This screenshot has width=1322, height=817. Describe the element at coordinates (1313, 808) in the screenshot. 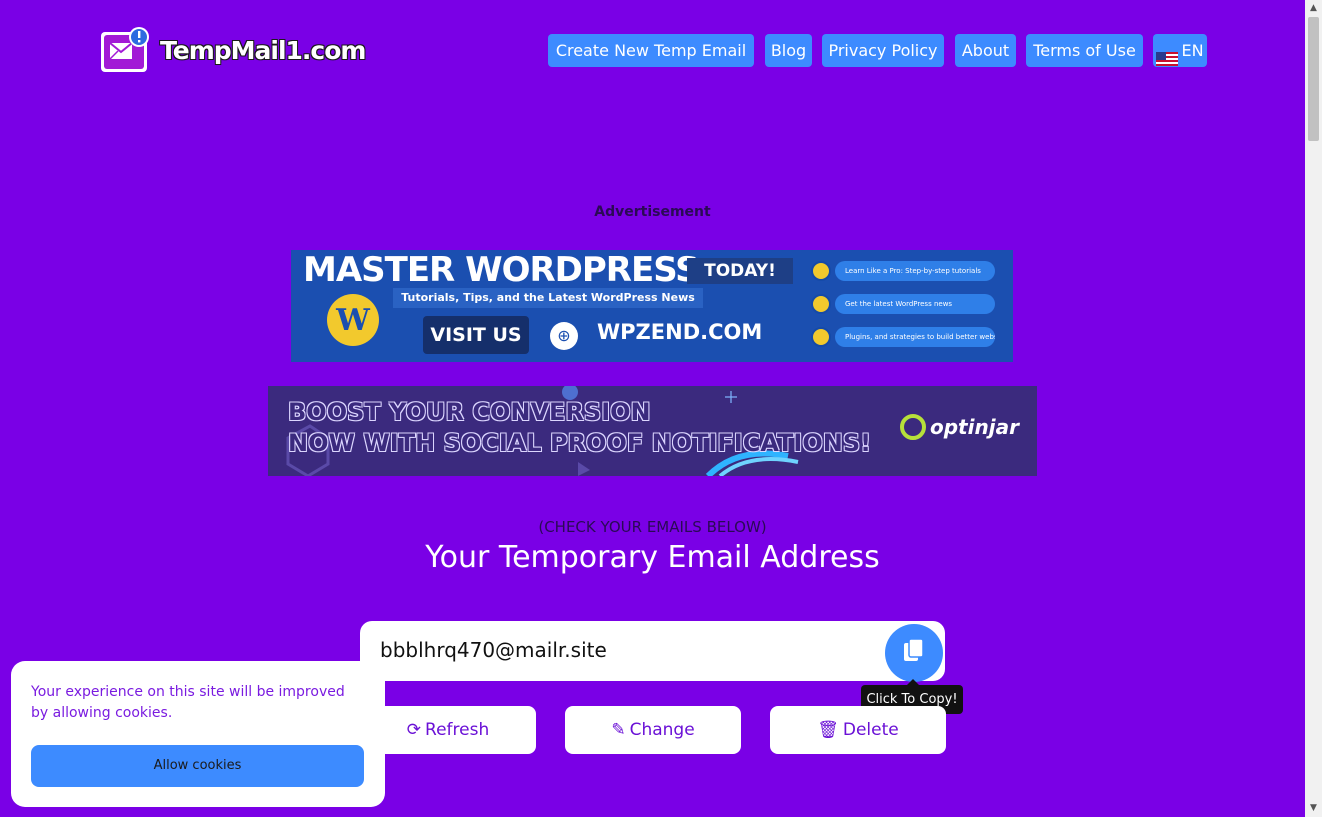

I see `scroll-down-arrow-icon: ▼` at that location.